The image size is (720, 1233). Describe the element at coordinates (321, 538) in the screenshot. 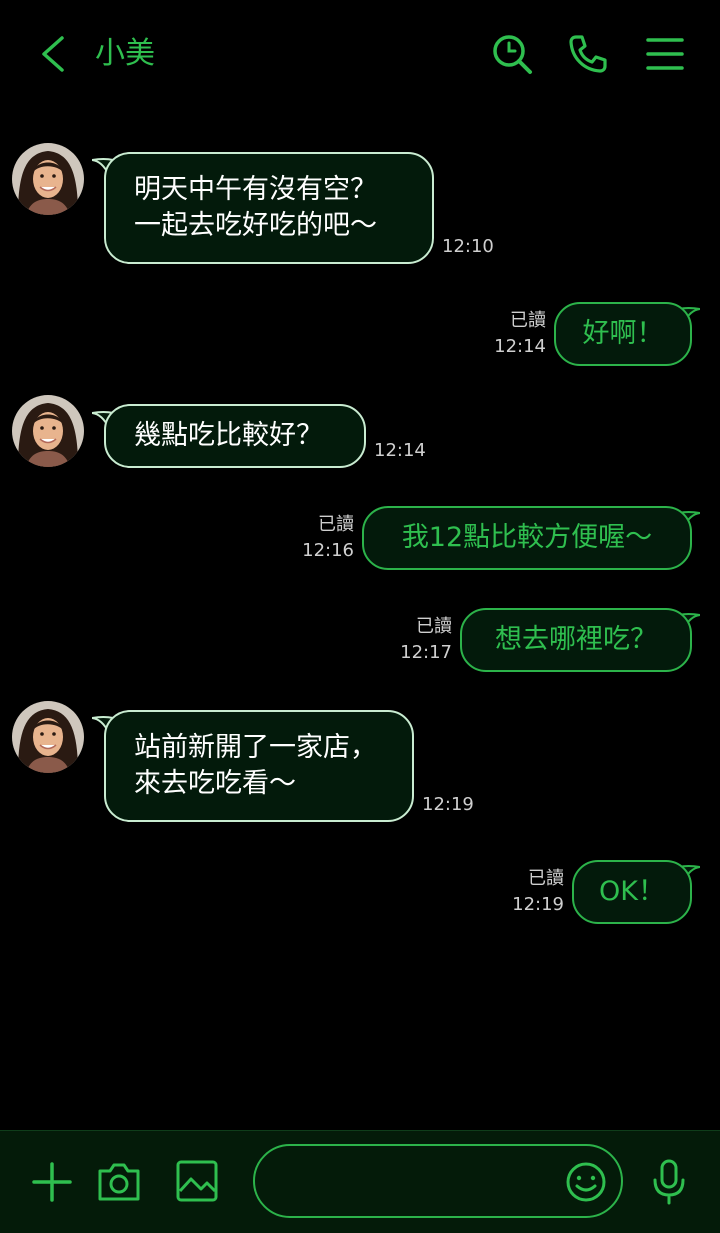

I see `read-status: 已讀 12:16` at that location.